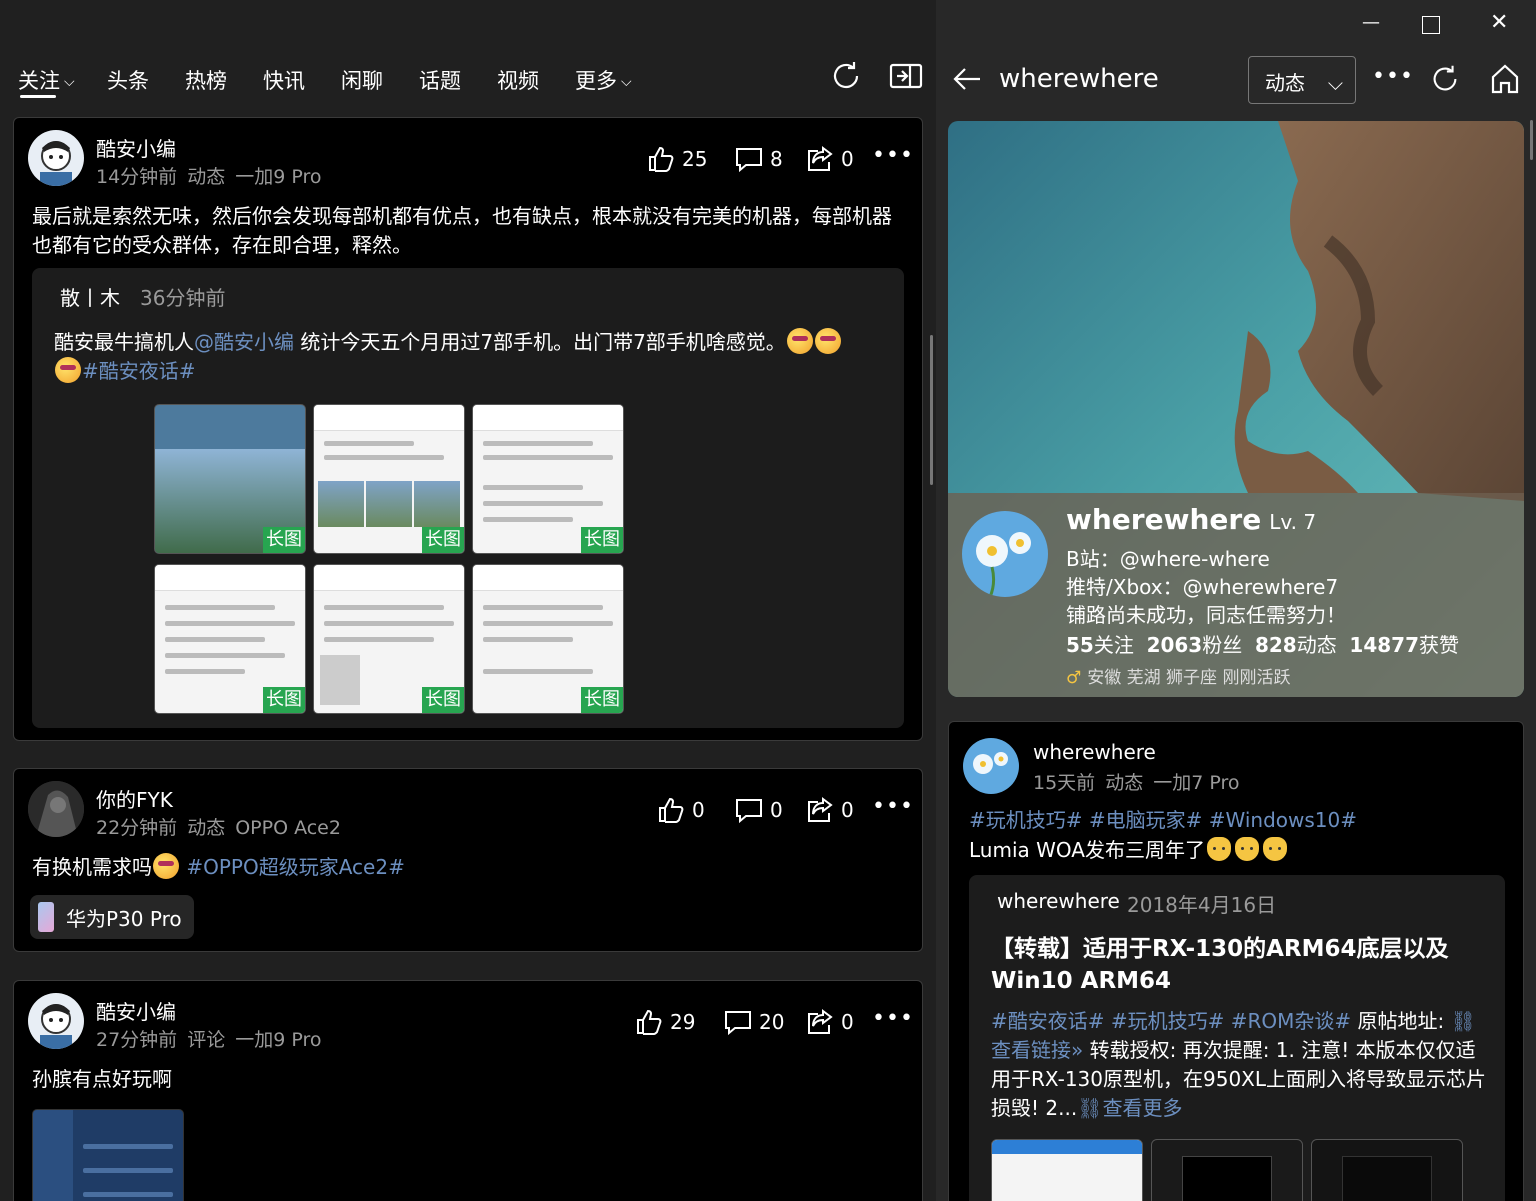 The image size is (1536, 1201). Describe the element at coordinates (758, 159) in the screenshot. I see `comment-button: 8` at that location.